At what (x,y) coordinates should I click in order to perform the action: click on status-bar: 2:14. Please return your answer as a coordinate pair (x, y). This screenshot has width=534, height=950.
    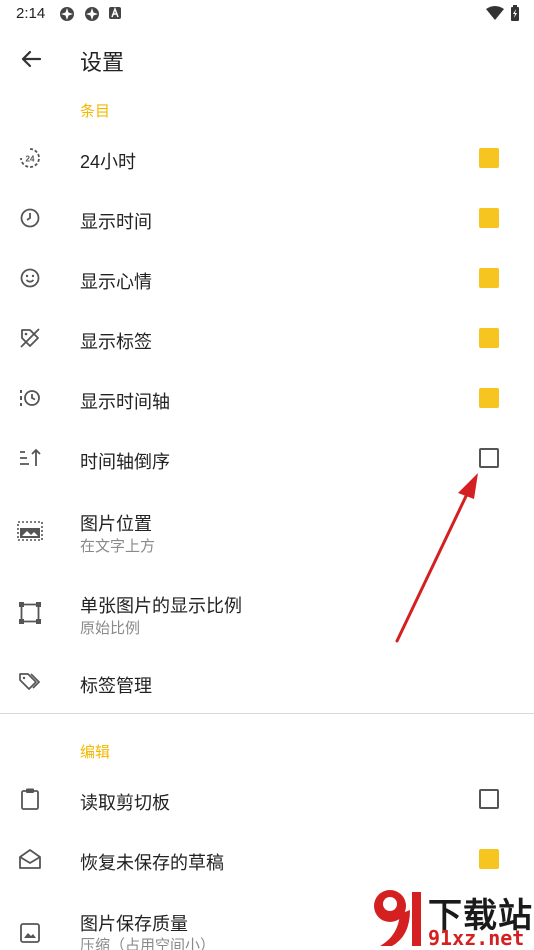
    Looking at the image, I should click on (267, 14).